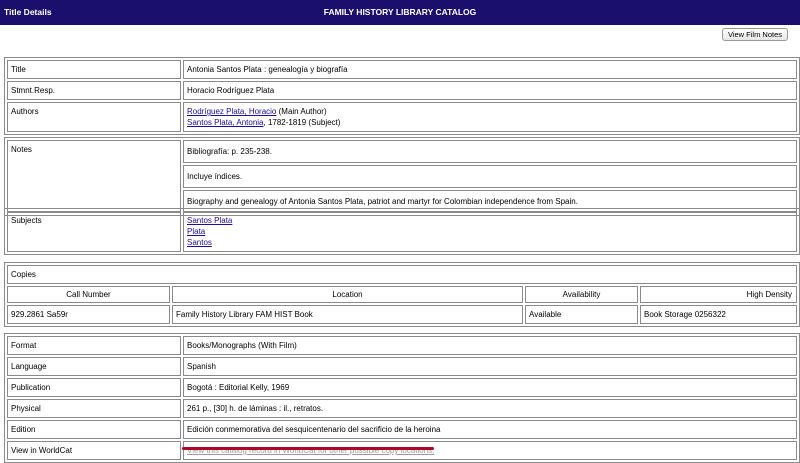 Image resolution: width=800 pixels, height=463 pixels. Describe the element at coordinates (231, 111) in the screenshot. I see `author-link-main: Rodríguez Plata, Horacio` at that location.